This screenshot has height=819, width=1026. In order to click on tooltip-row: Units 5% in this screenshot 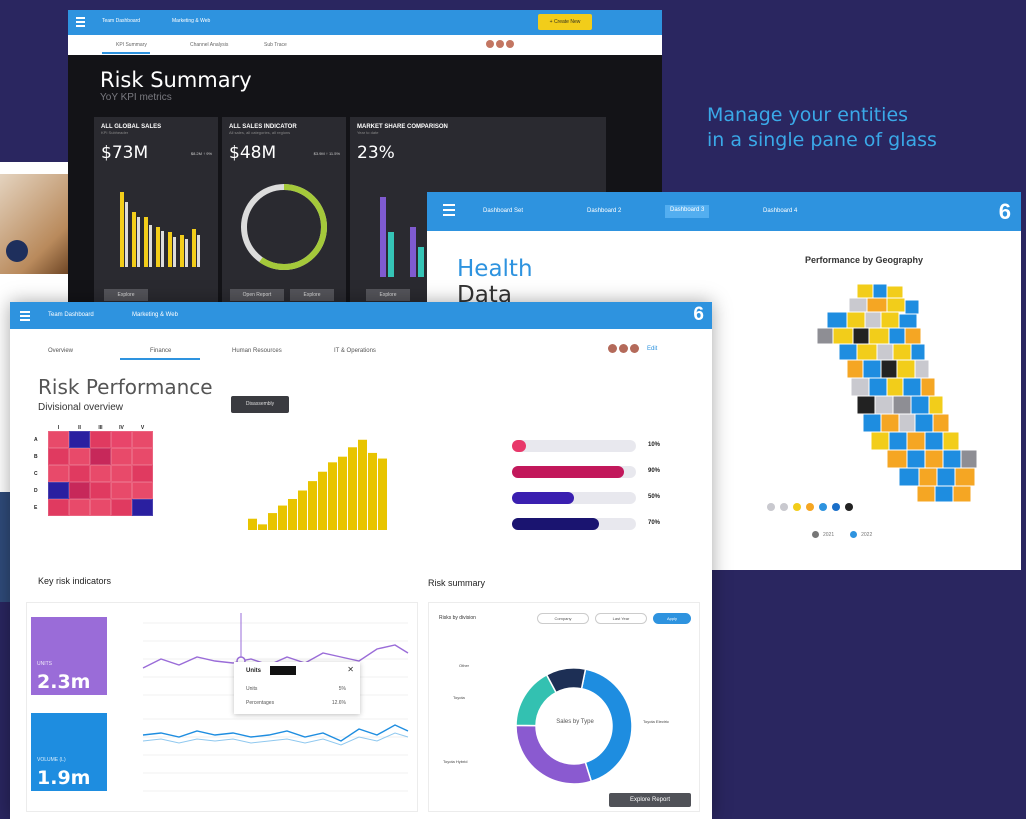, I will do `click(296, 689)`.